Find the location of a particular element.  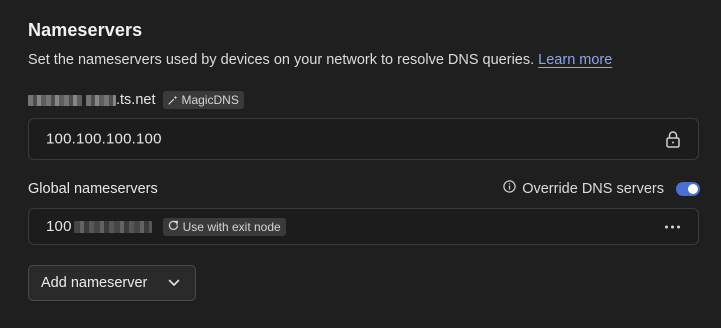

domain-suffix: .ts.net is located at coordinates (136, 100).